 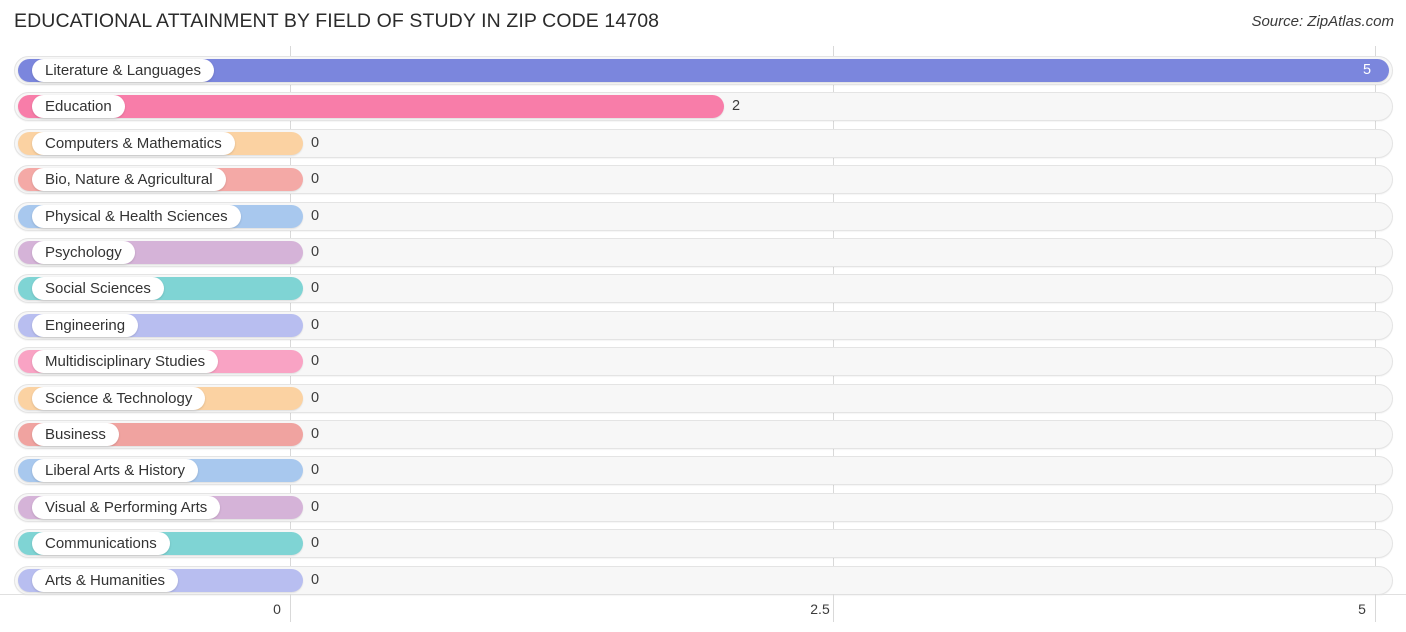 What do you see at coordinates (703, 471) in the screenshot?
I see `bar-row: Liberal Arts & History 0` at bounding box center [703, 471].